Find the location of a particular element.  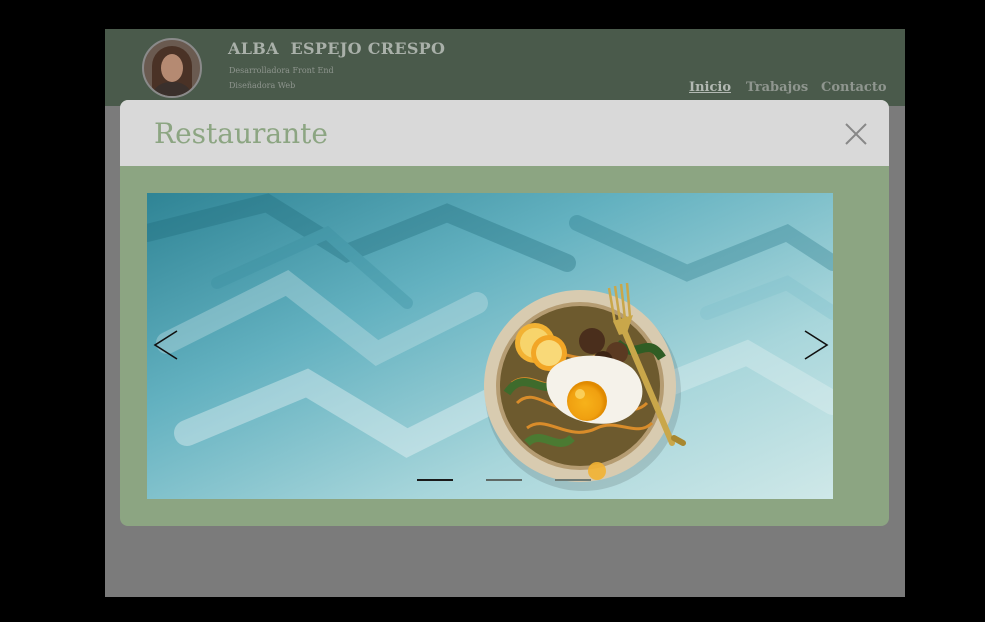

nav-item-contacto: Contacto is located at coordinates (854, 87).